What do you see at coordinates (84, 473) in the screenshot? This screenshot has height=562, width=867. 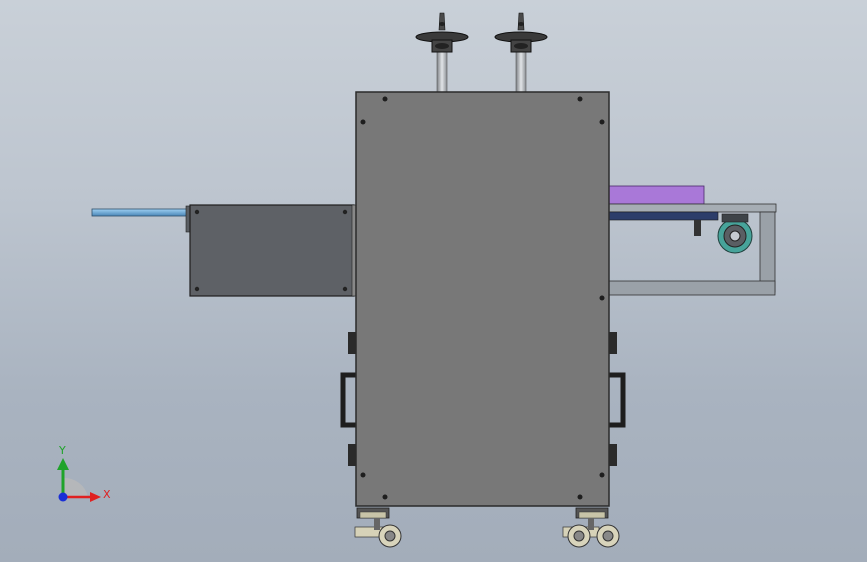 I see `coordinate-triad: Y X` at bounding box center [84, 473].